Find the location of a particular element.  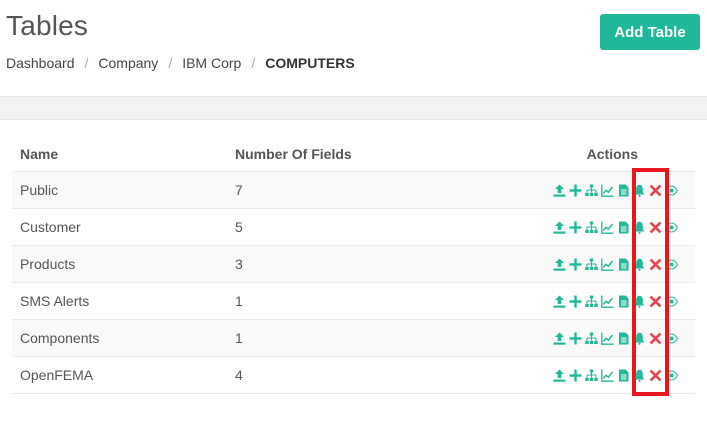

table-row: SMS Alerts 1 is located at coordinates (353, 301).